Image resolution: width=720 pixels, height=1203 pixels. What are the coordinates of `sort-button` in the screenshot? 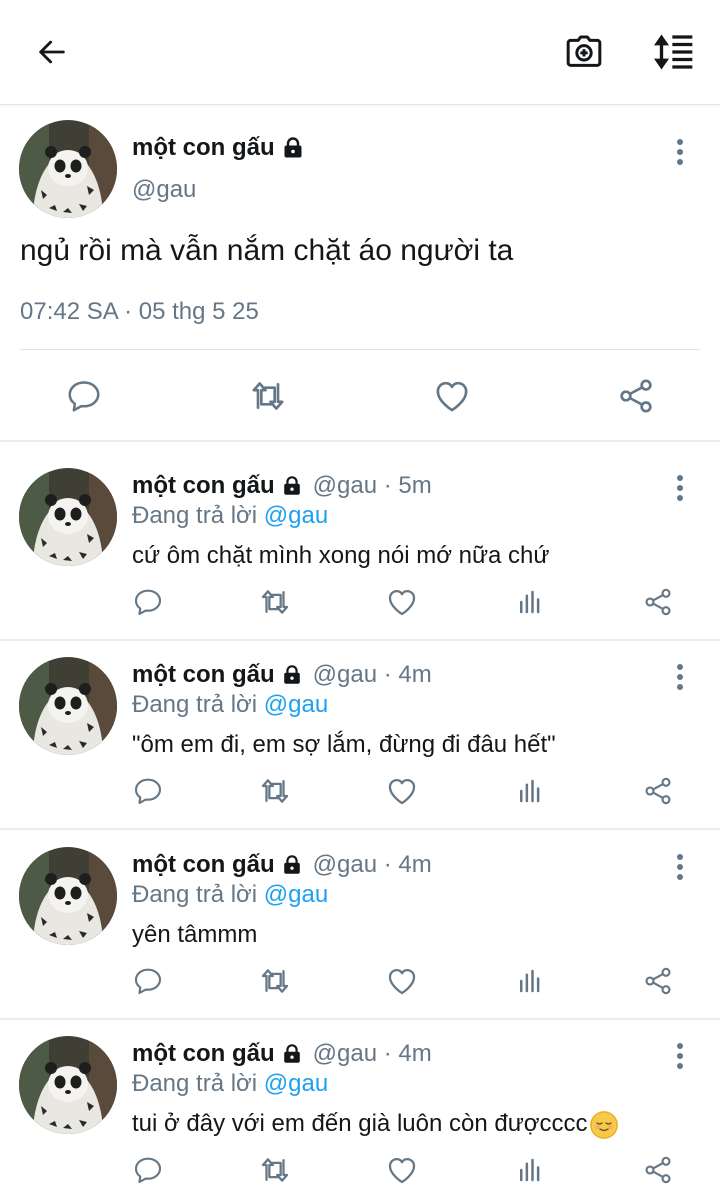 It's located at (674, 52).